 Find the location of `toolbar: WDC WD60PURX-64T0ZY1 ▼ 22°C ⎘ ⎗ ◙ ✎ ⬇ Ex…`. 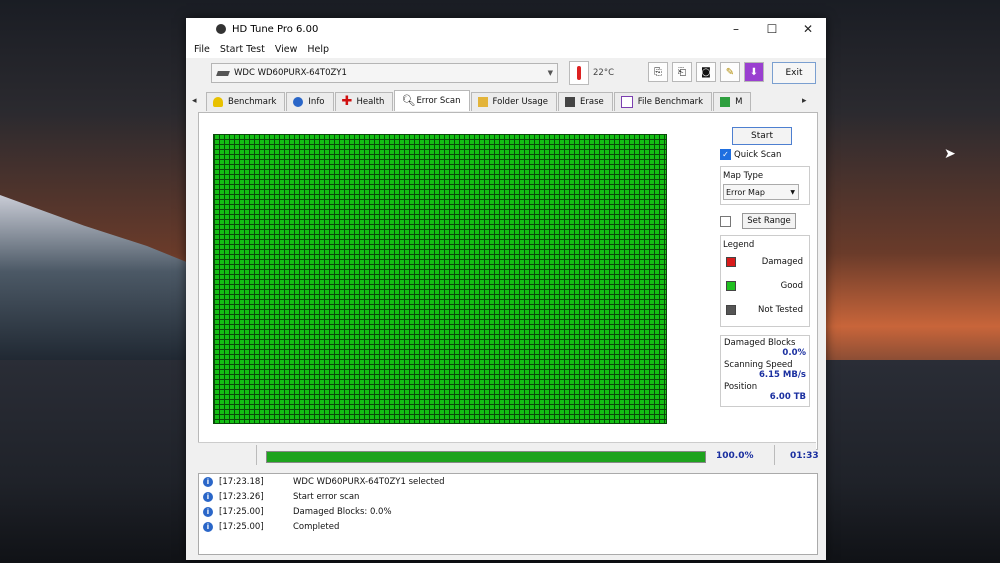

toolbar: WDC WD60PURX-64T0ZY1 ▼ 22°C ⎘ ⎗ ◙ ✎ ⬇ Ex… is located at coordinates (506, 73).